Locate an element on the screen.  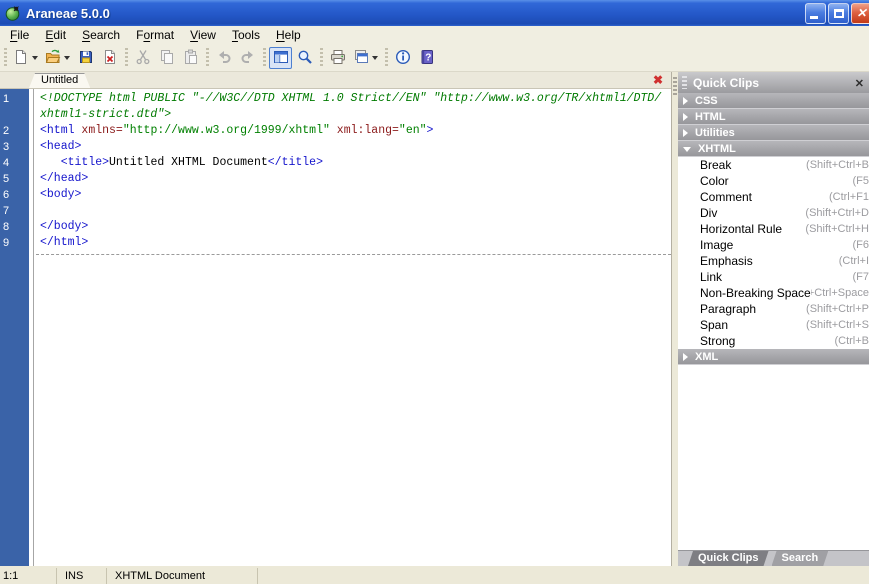
clip-shortcut: (Shift+Ctrl+S is located at coordinates (837, 325).